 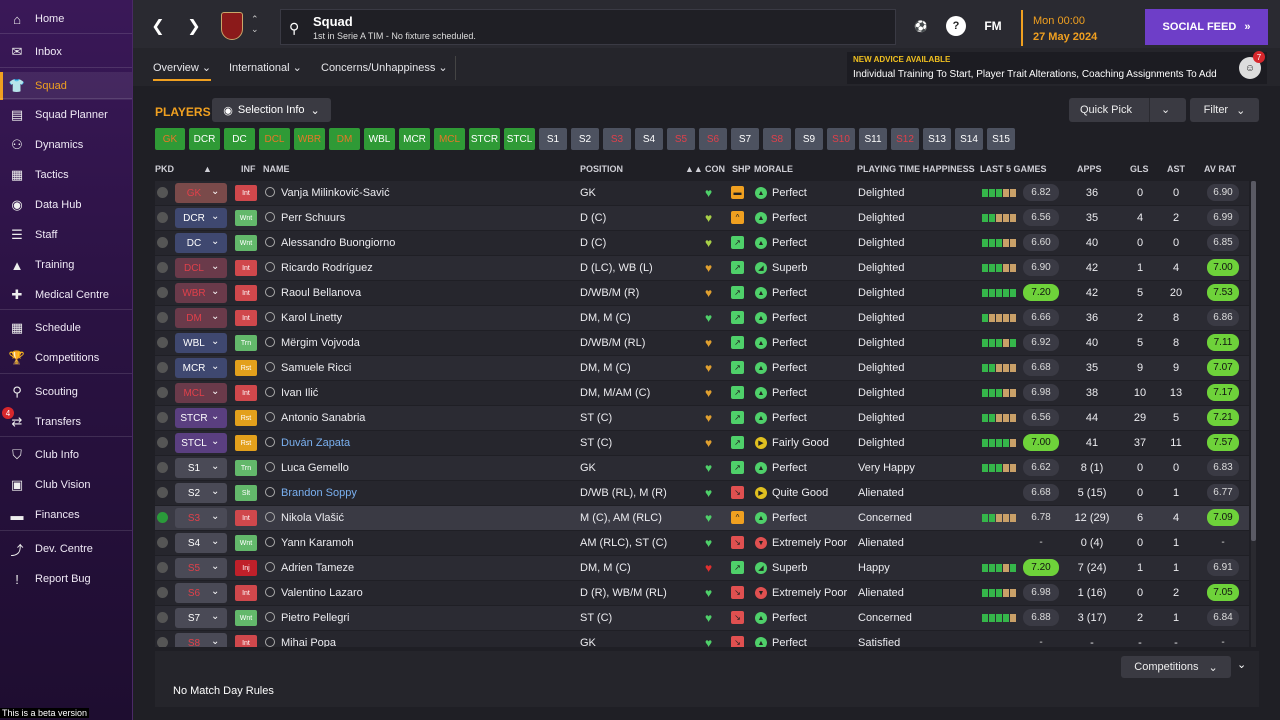 What do you see at coordinates (777, 139) in the screenshot?
I see `slot-s8: S8` at bounding box center [777, 139].